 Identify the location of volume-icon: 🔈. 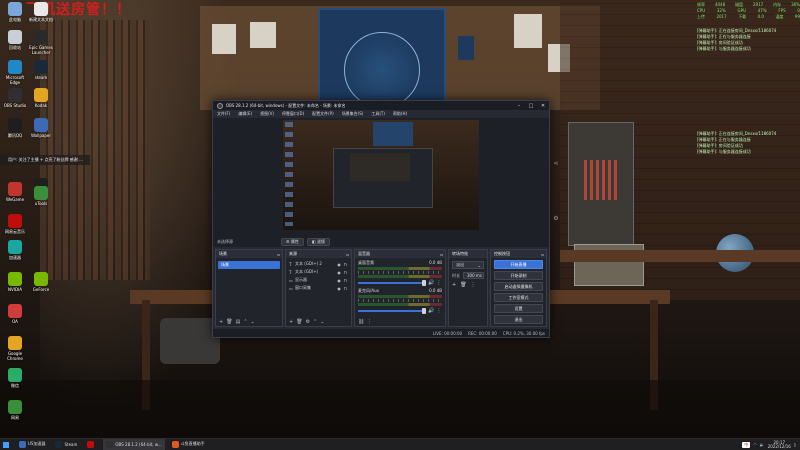
(762, 444).